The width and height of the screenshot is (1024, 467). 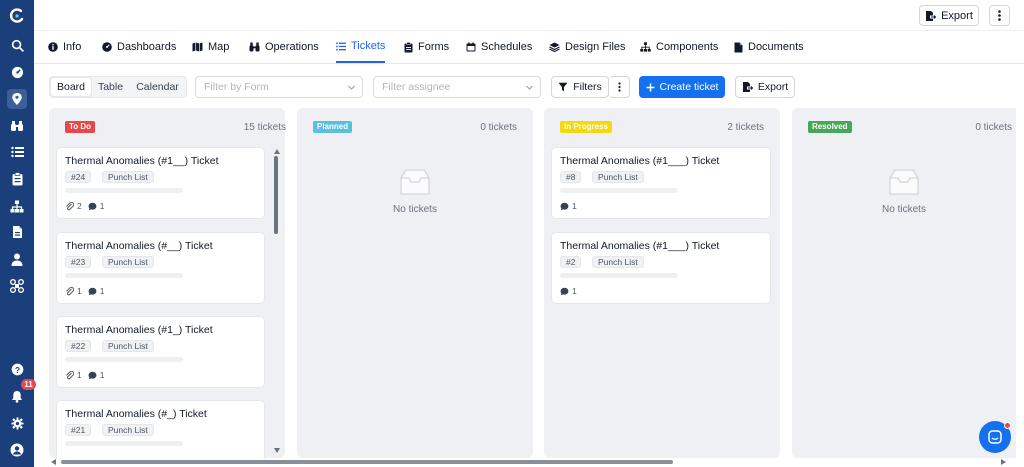 What do you see at coordinates (457, 87) in the screenshot?
I see `filter-assignee-select: Filter assignee` at bounding box center [457, 87].